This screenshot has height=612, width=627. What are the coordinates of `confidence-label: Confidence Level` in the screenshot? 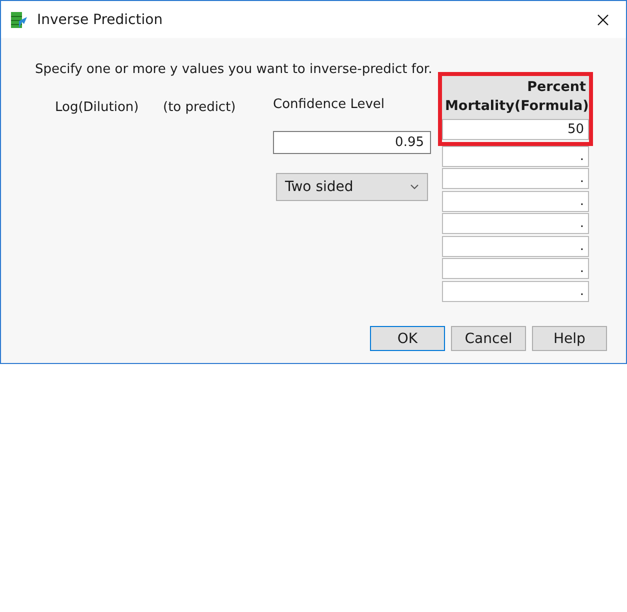 It's located at (329, 105).